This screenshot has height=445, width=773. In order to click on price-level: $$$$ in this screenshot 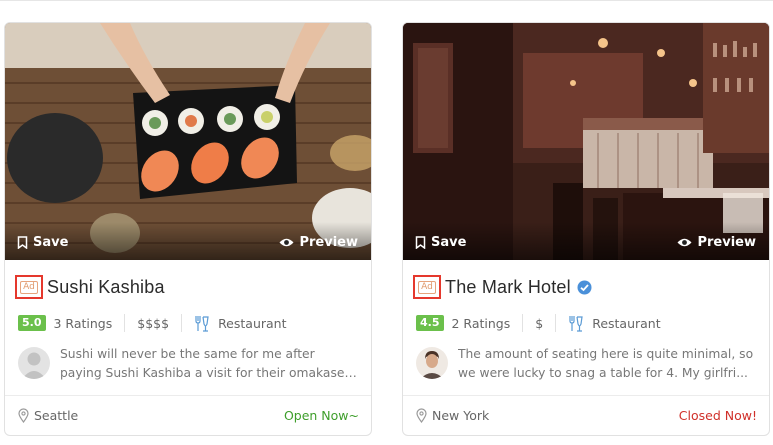, I will do `click(153, 323)`.